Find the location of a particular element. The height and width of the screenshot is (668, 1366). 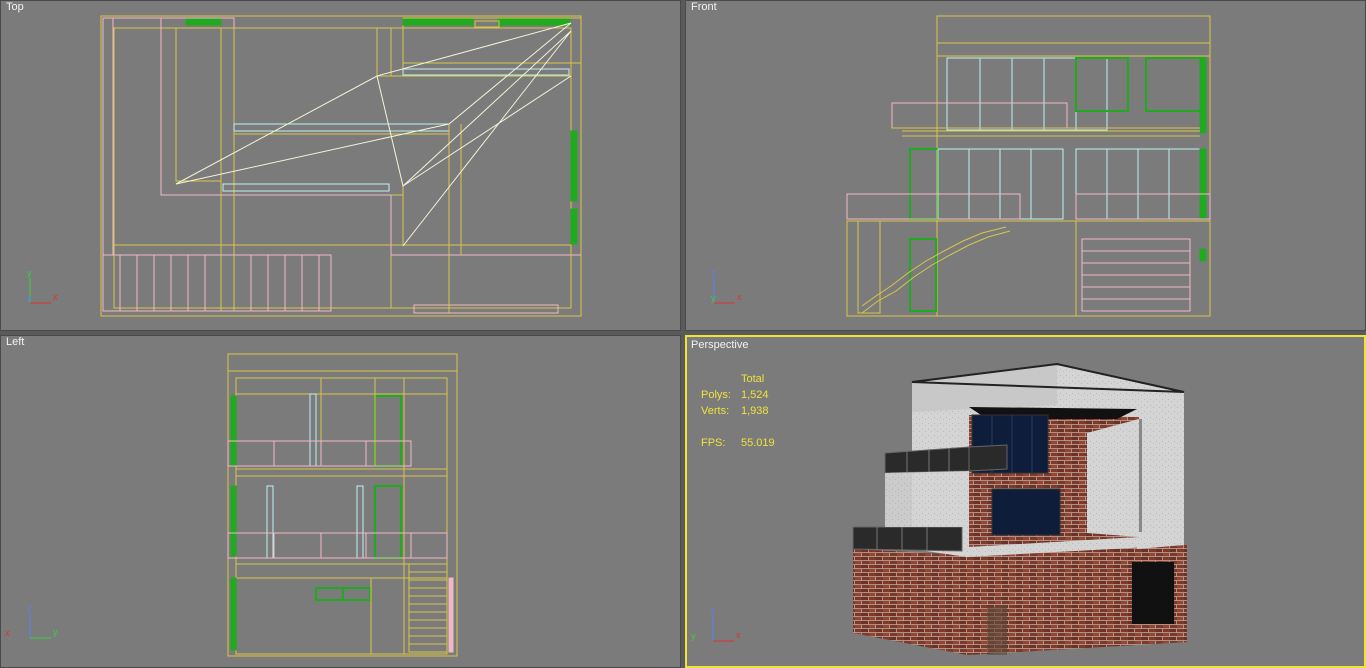

axis-label-front-b: x is located at coordinates (739, 297).